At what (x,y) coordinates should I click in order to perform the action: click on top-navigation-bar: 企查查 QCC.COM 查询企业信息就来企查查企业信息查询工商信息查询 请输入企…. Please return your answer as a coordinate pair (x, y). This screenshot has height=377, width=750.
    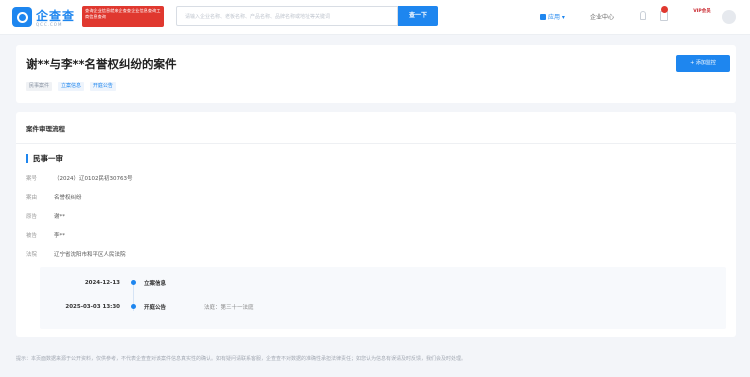
    Looking at the image, I should click on (375, 17).